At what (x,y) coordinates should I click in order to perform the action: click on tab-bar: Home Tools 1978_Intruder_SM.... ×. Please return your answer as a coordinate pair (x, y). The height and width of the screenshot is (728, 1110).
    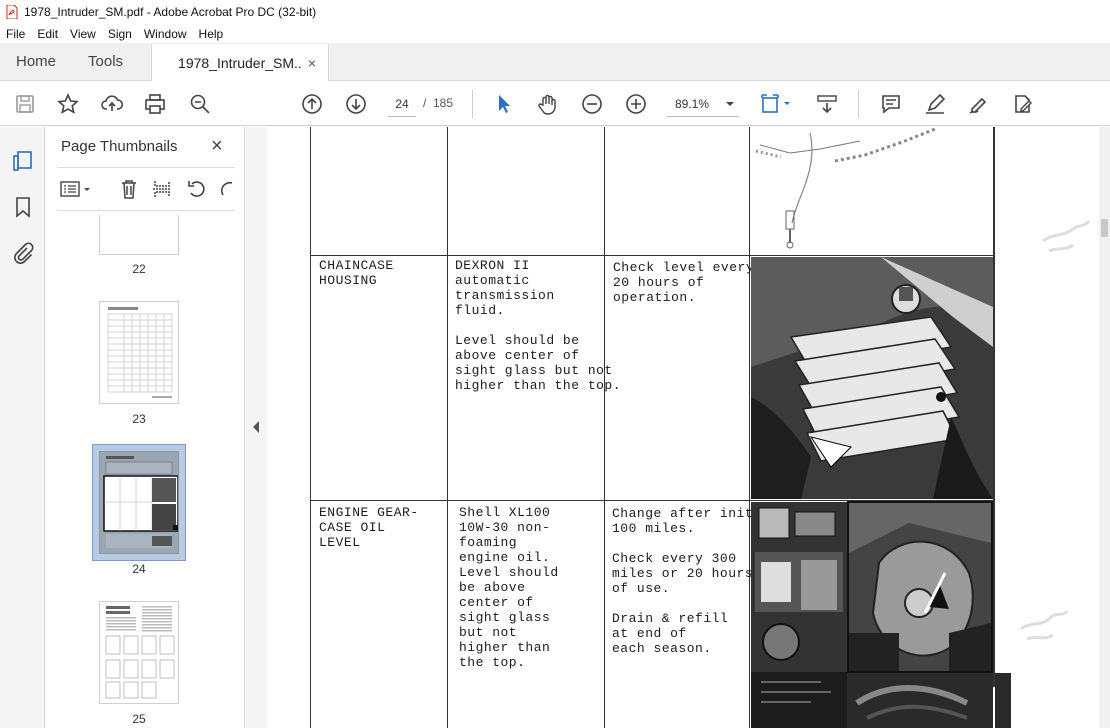
    Looking at the image, I should click on (555, 62).